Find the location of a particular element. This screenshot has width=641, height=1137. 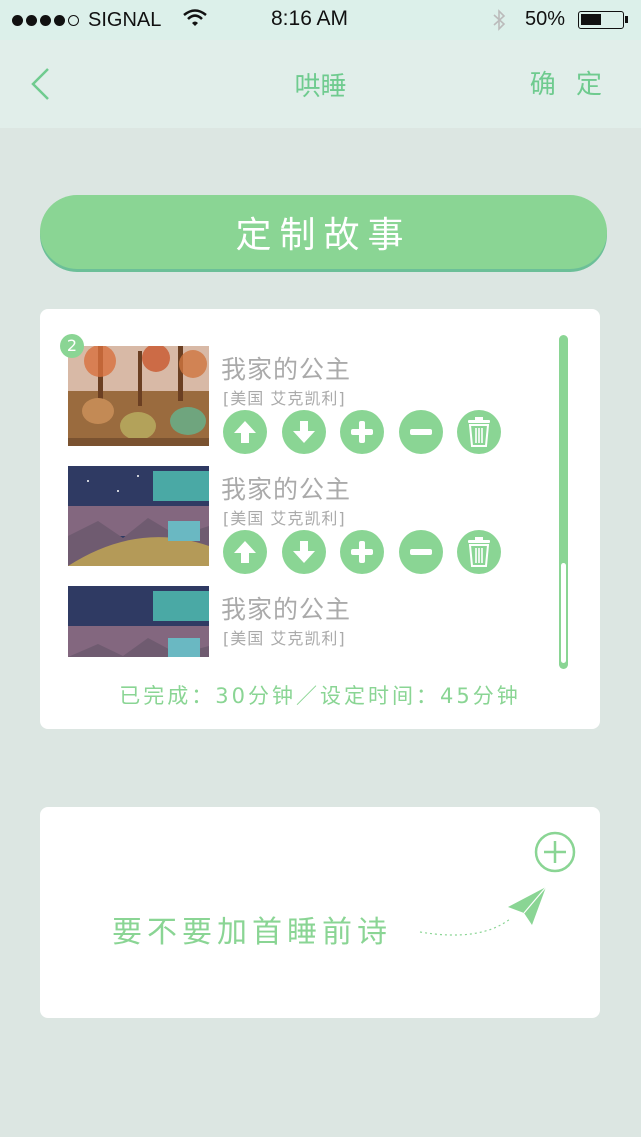

paper-plane-icon is located at coordinates (480, 909).